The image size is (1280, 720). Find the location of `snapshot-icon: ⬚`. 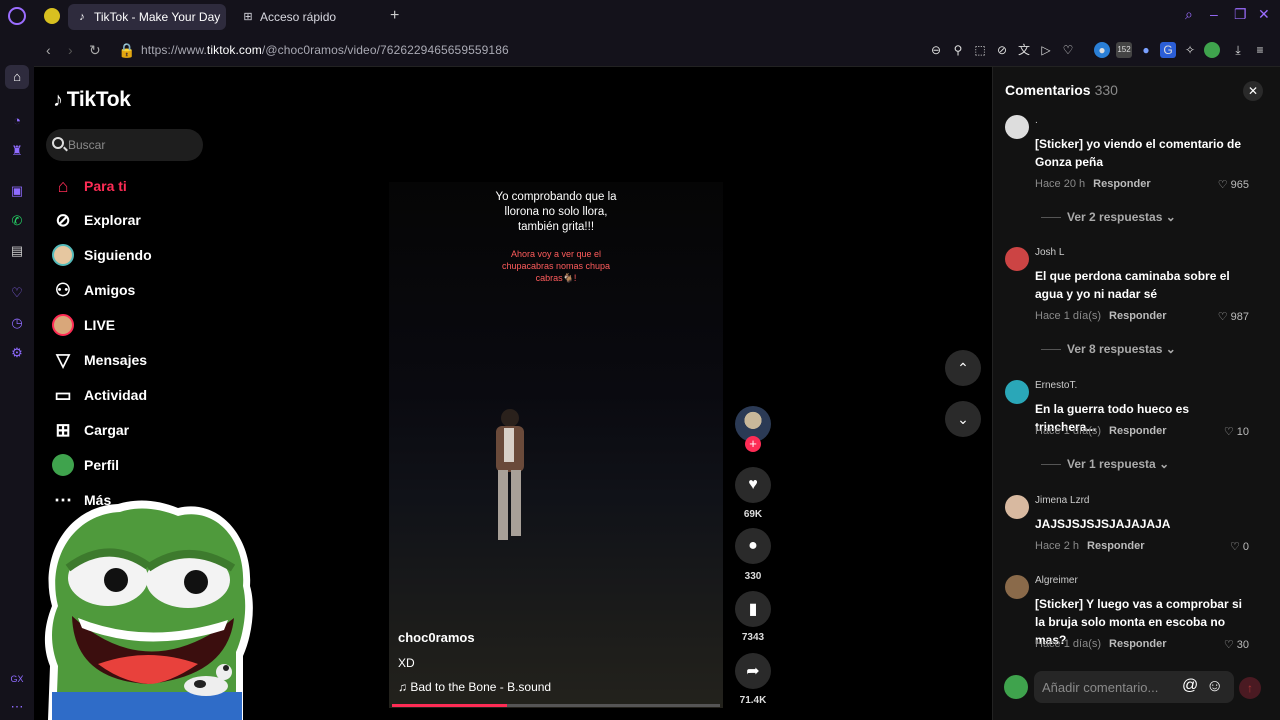

snapshot-icon: ⬚ is located at coordinates (980, 50).